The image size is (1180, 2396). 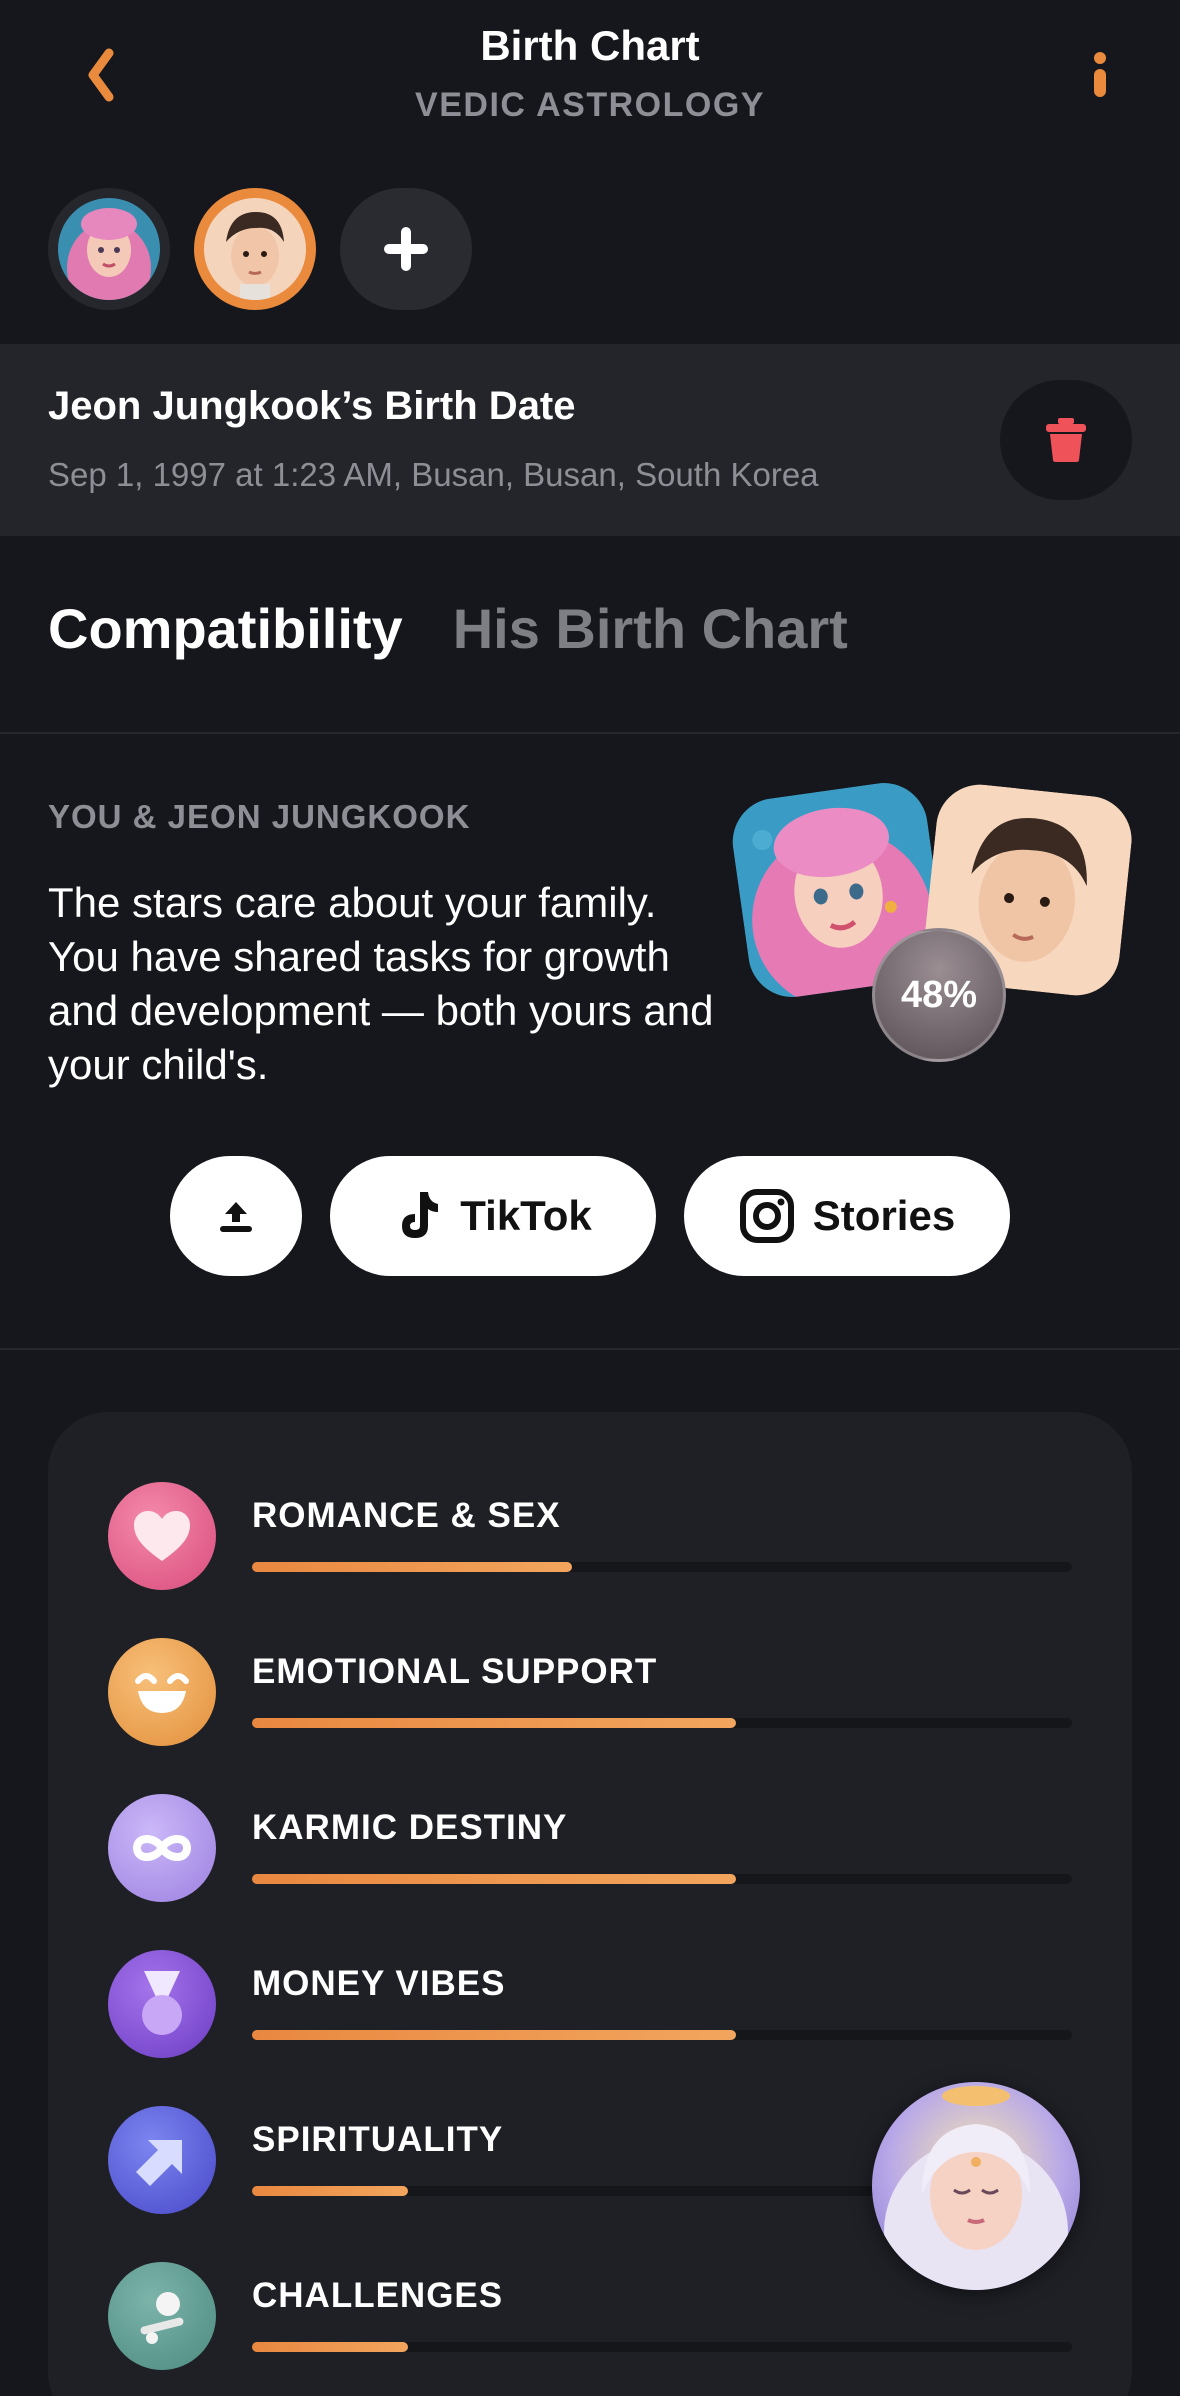 What do you see at coordinates (378, 2139) in the screenshot?
I see `category-label: SPIRITUALITY` at bounding box center [378, 2139].